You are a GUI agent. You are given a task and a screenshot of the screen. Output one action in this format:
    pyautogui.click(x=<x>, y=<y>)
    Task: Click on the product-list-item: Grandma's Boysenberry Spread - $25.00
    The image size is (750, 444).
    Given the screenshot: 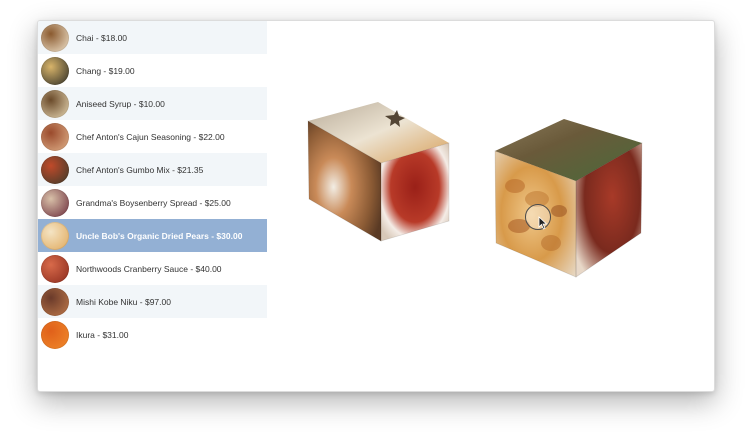 What is the action you would take?
    pyautogui.click(x=152, y=202)
    